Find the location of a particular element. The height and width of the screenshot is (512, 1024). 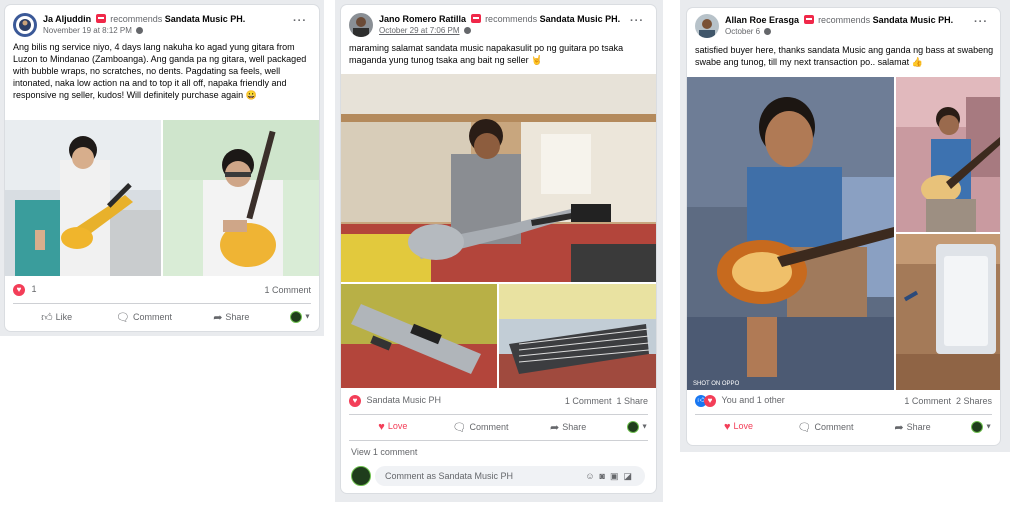

action-bar: 👍︎ Like 🗨︎ Comment ➦ Share ▼ is located at coordinates (162, 317).